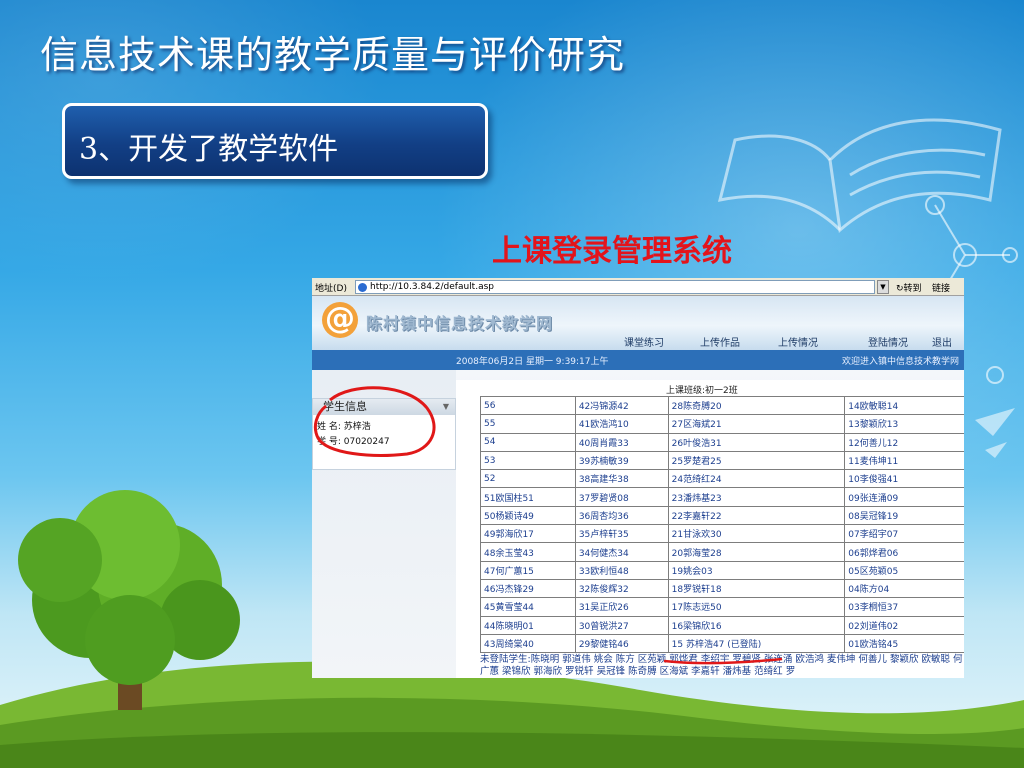 The width and height of the screenshot is (1024, 768). Describe the element at coordinates (904, 460) in the screenshot. I see `seat-cell: 11麦伟坤11` at that location.